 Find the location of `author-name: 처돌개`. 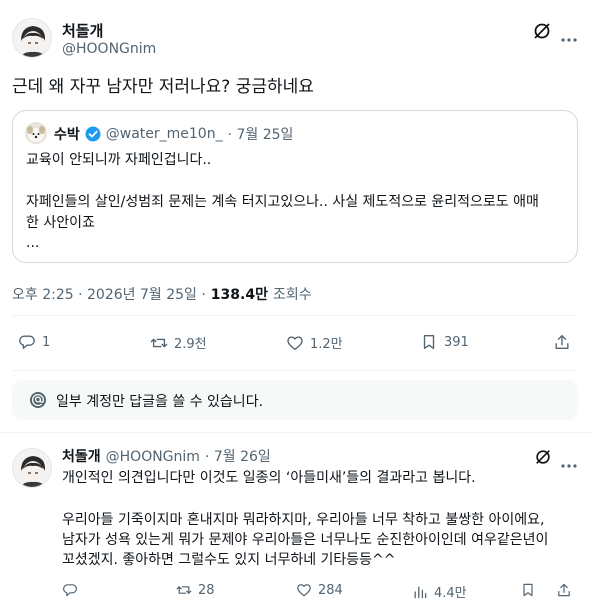

author-name: 처돌개 is located at coordinates (82, 30).